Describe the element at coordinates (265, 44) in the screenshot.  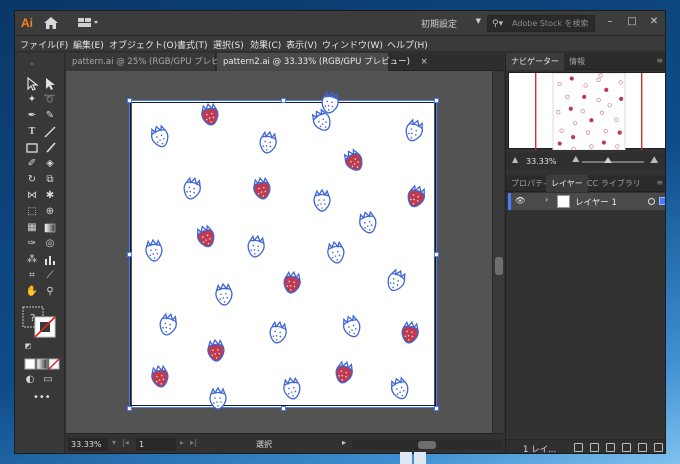
I see `menu-effect: 効果(C)` at that location.